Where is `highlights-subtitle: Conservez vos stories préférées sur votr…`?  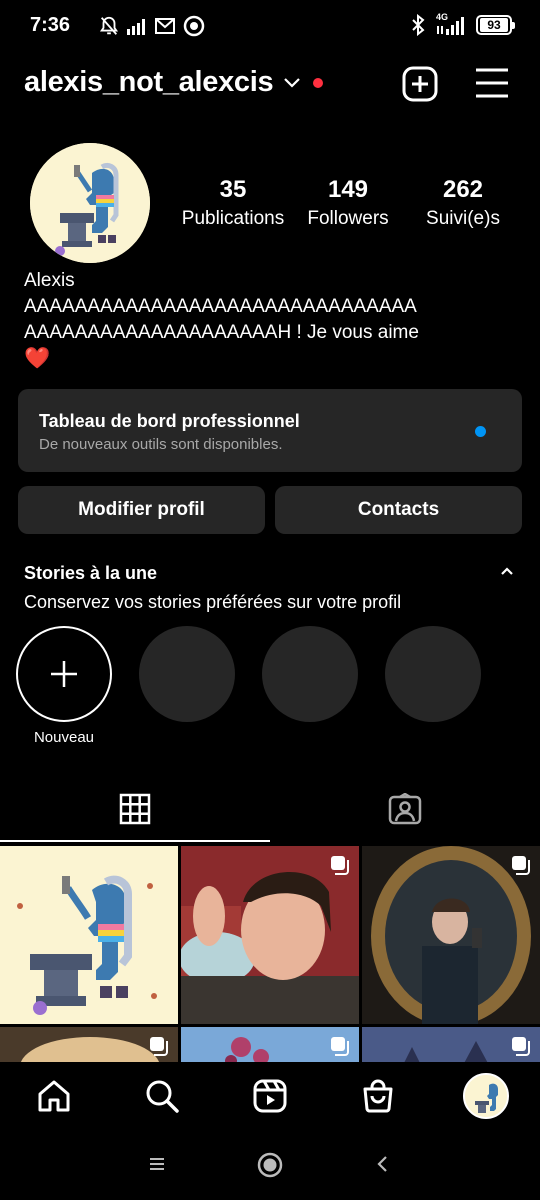 highlights-subtitle: Conservez vos stories préférées sur votr… is located at coordinates (213, 602).